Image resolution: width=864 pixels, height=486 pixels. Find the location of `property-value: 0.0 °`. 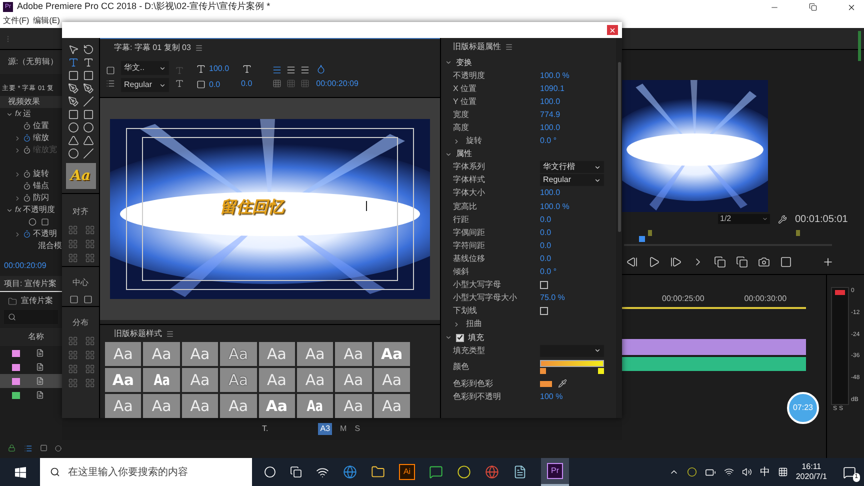

property-value: 0.0 ° is located at coordinates (548, 272).